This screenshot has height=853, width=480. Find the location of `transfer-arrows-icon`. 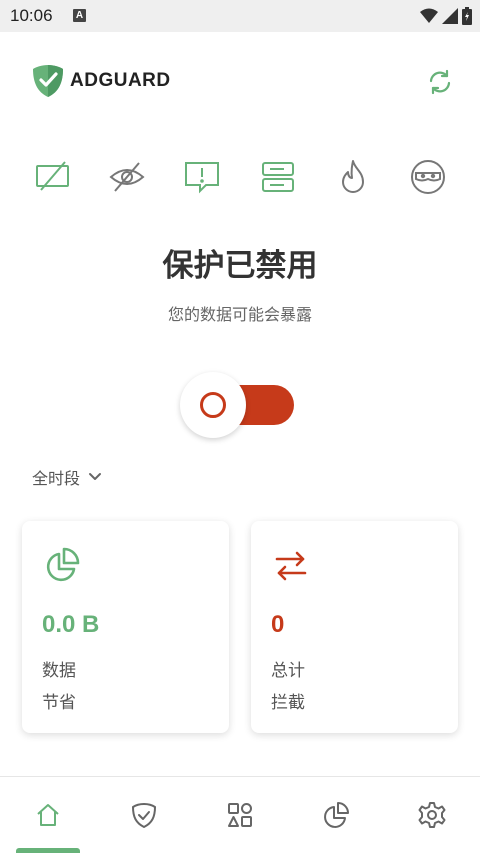

transfer-arrows-icon is located at coordinates (291, 566).